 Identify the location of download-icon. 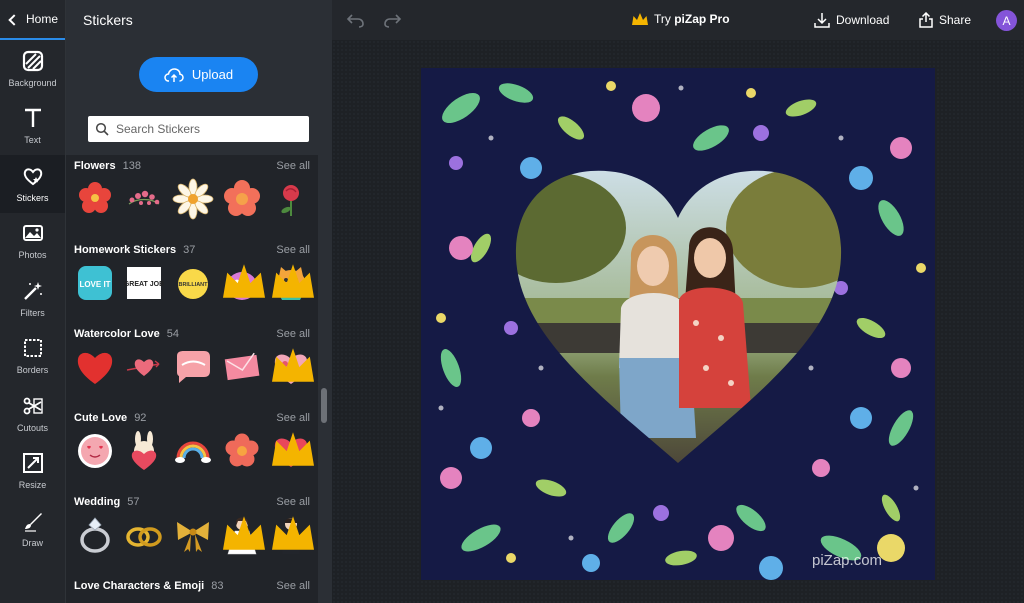
(822, 20).